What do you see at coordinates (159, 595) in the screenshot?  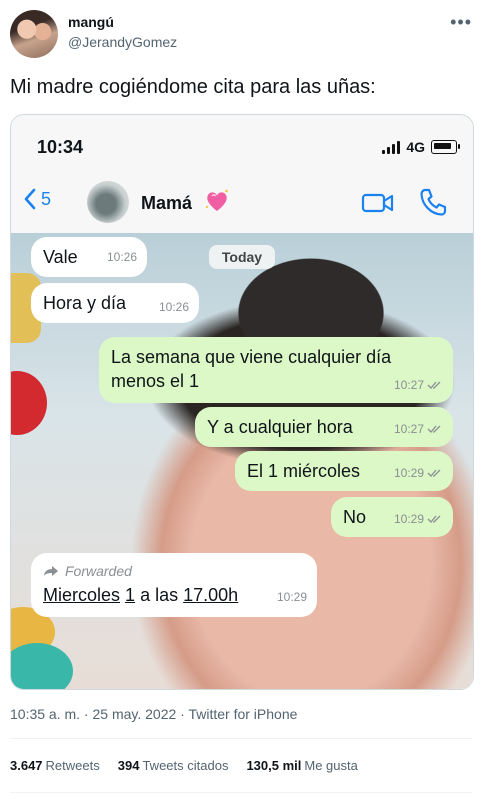 I see `message-text-part: a las` at bounding box center [159, 595].